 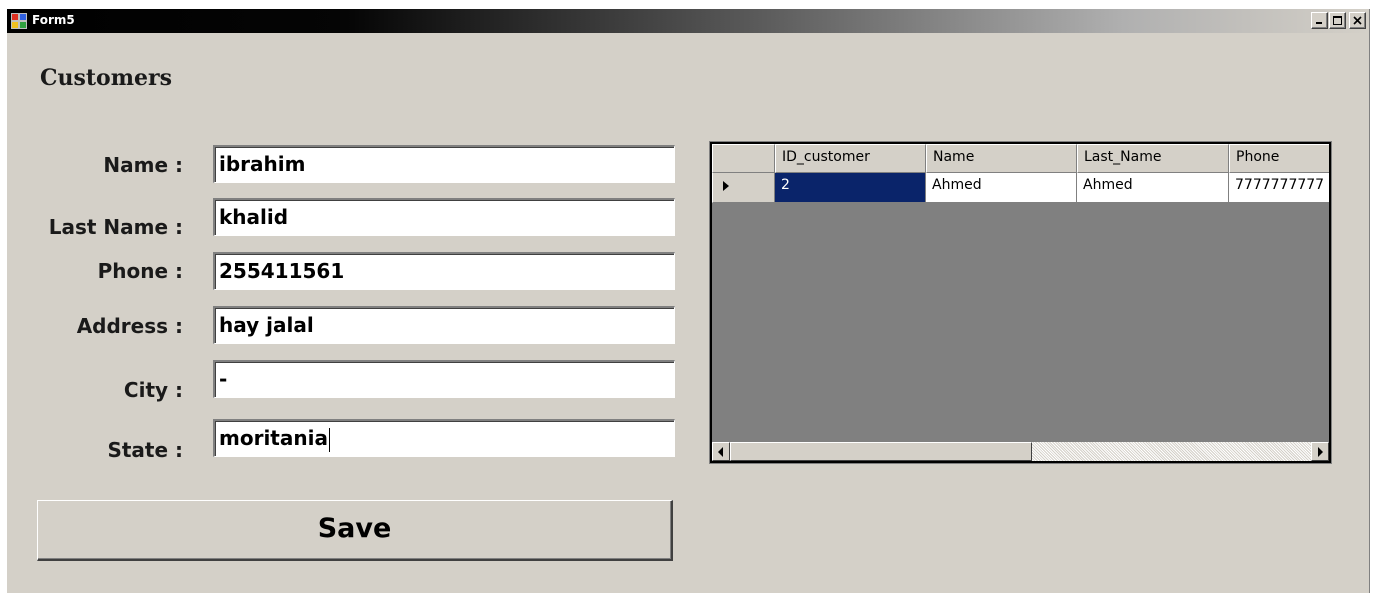 I want to click on scrollbar-thumb, so click(x=881, y=451).